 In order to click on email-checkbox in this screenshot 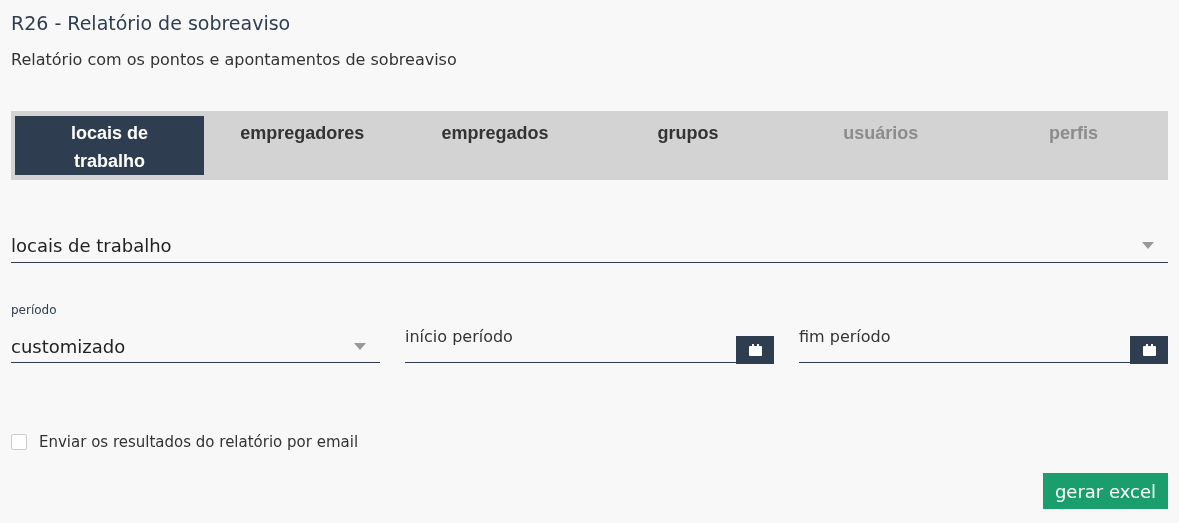, I will do `click(19, 442)`.